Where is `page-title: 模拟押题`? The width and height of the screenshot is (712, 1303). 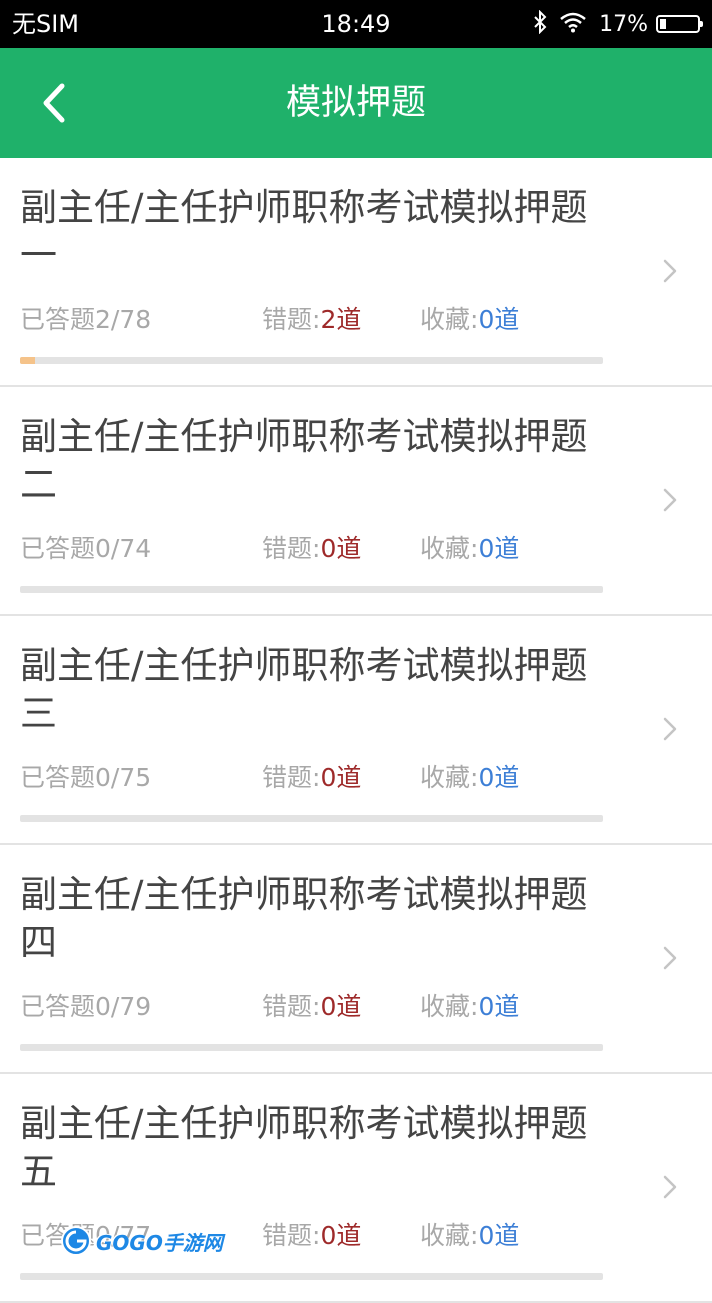 page-title: 模拟押题 is located at coordinates (355, 103).